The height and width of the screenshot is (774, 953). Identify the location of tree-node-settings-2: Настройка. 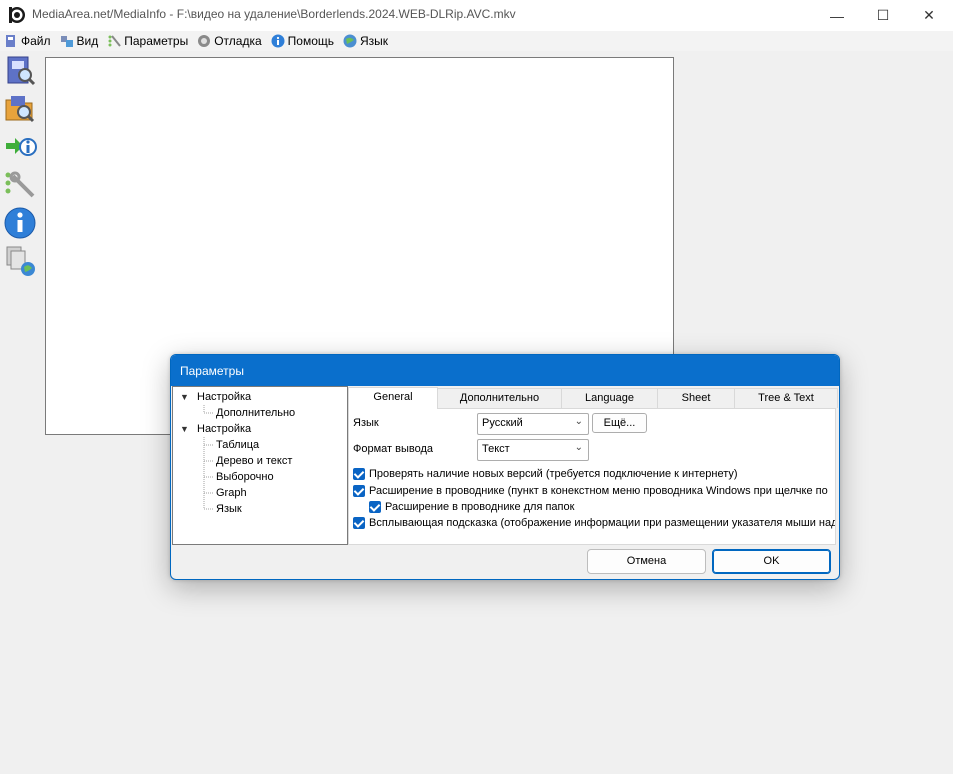
(224, 429).